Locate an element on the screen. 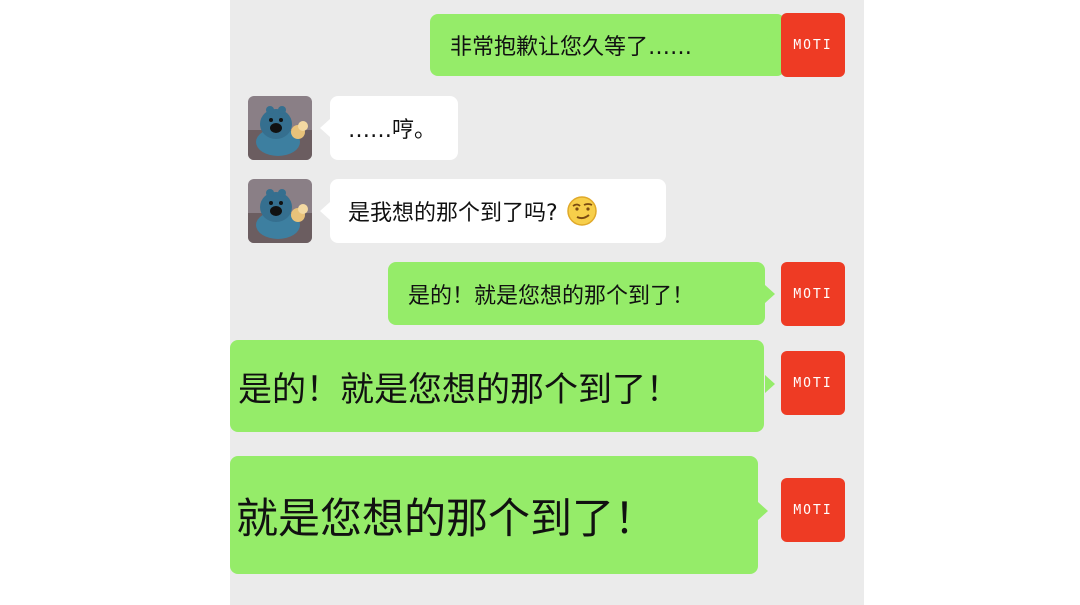 This screenshot has width=1080, height=605. message-text: 就是您想的那个到了！ is located at coordinates (446, 518).